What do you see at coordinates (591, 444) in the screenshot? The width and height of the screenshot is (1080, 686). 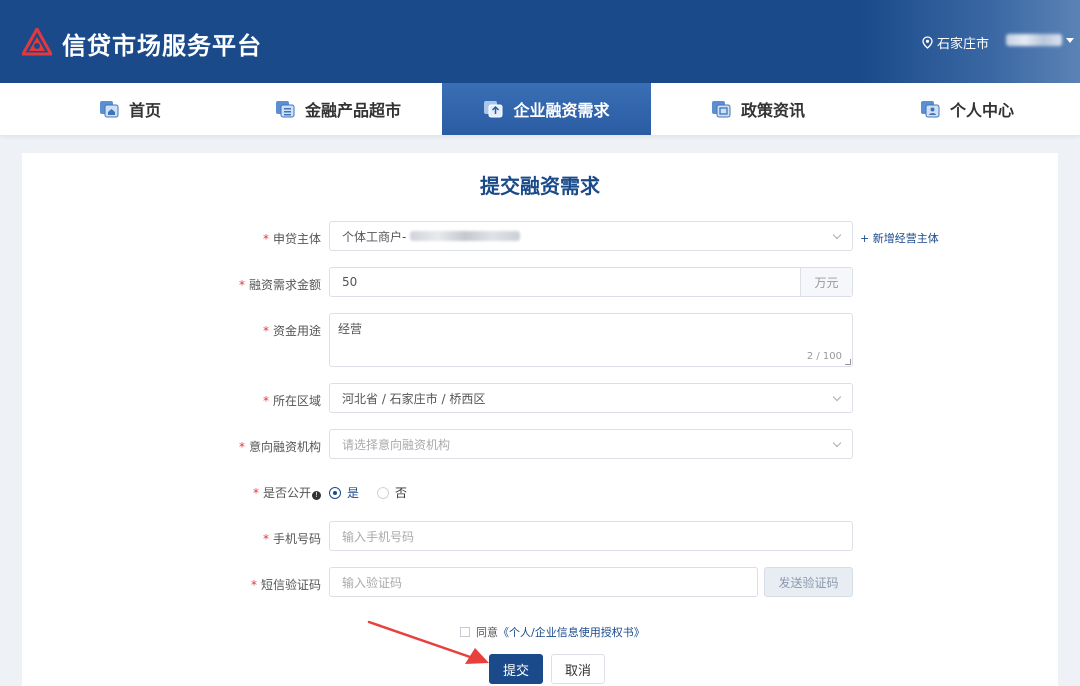 I see `institution-select: 请选择意向融资机构` at bounding box center [591, 444].